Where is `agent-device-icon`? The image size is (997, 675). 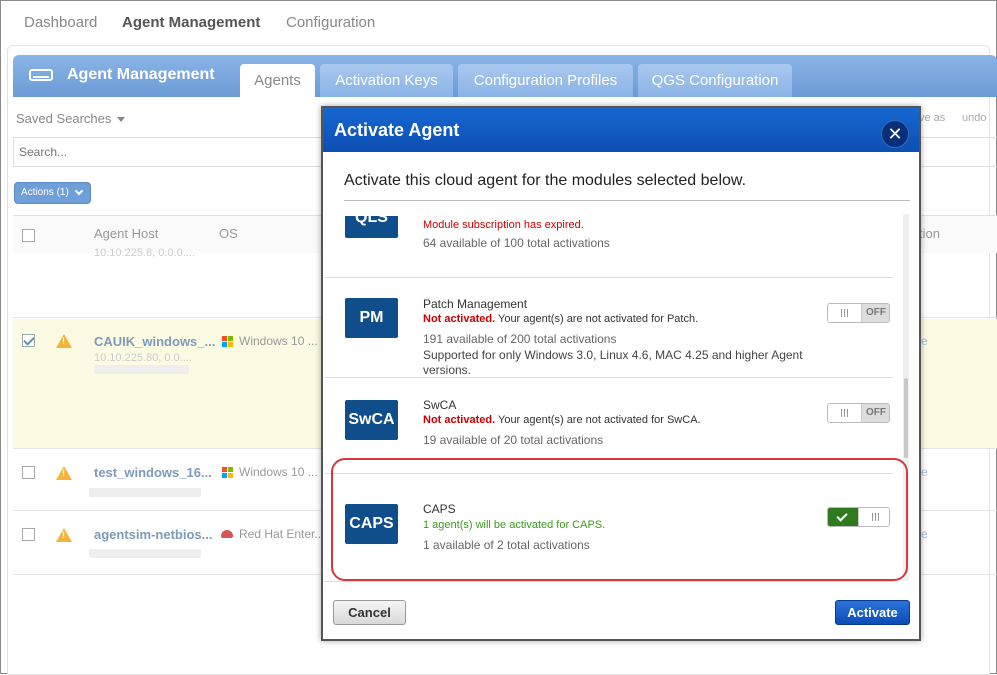 agent-device-icon is located at coordinates (41, 75).